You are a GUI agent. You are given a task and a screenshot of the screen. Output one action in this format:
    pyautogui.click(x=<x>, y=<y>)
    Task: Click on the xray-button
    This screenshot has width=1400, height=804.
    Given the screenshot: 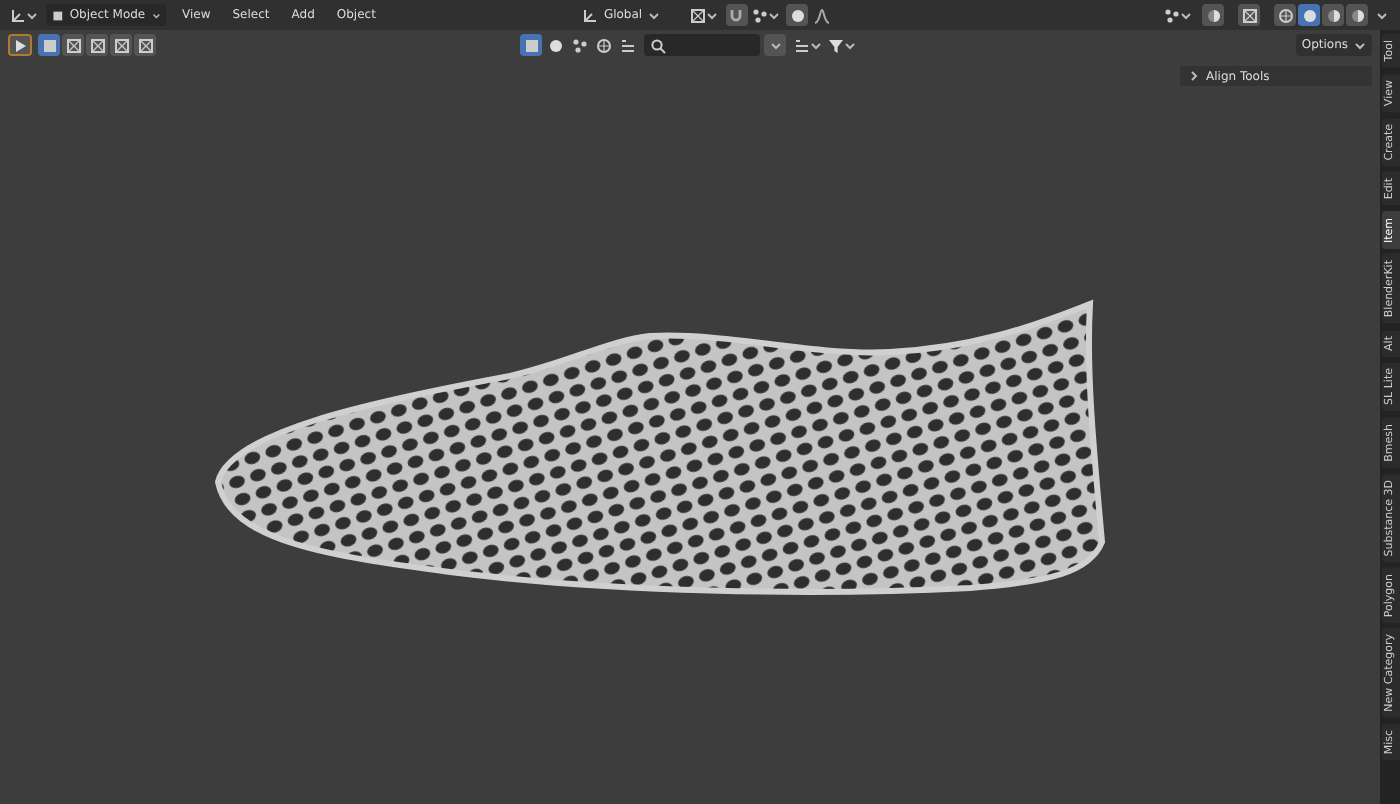 What is the action you would take?
    pyautogui.click(x=1249, y=15)
    